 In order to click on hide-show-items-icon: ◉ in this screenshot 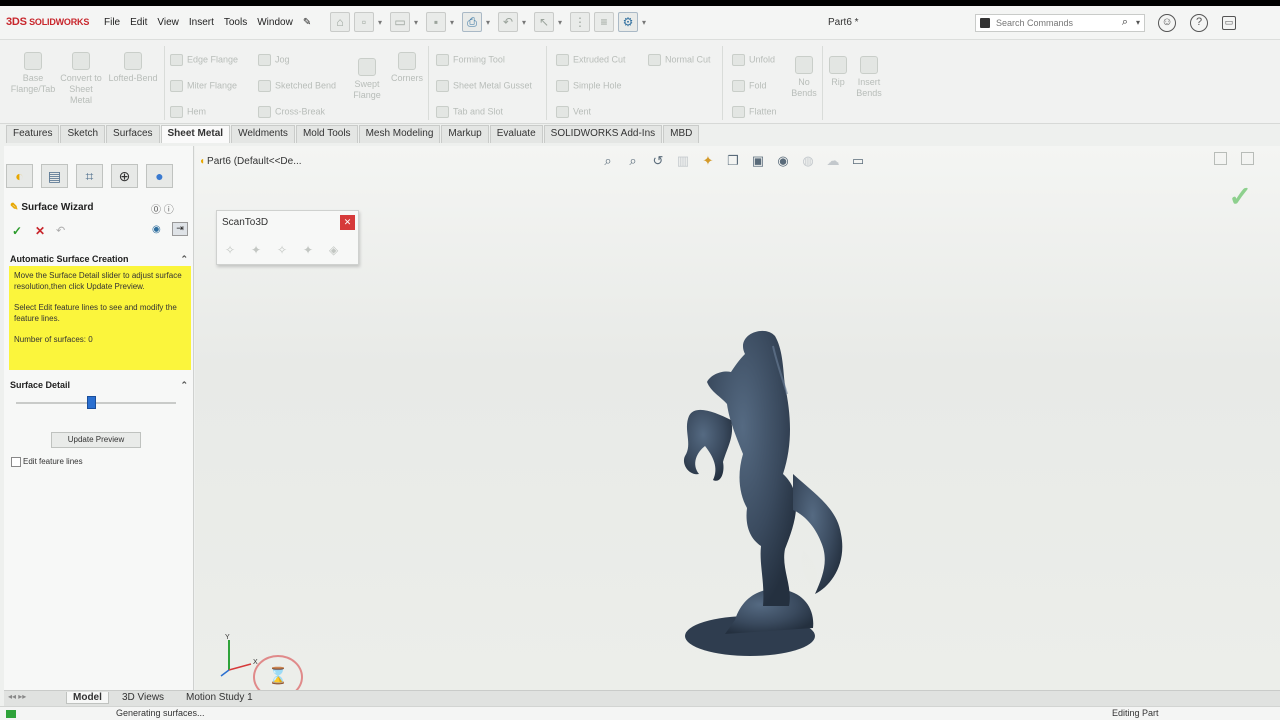, I will do `click(783, 161)`.